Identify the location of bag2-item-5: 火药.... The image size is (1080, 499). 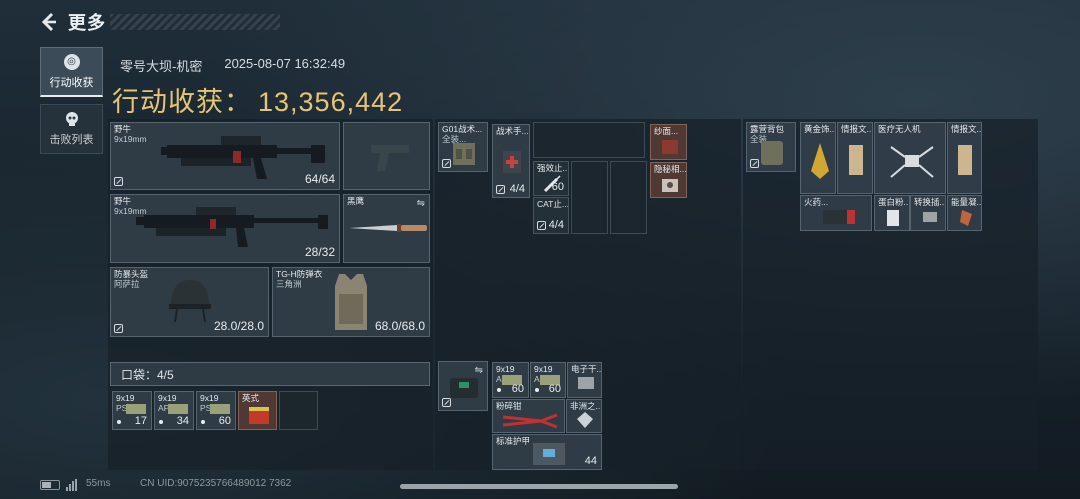
(836, 213).